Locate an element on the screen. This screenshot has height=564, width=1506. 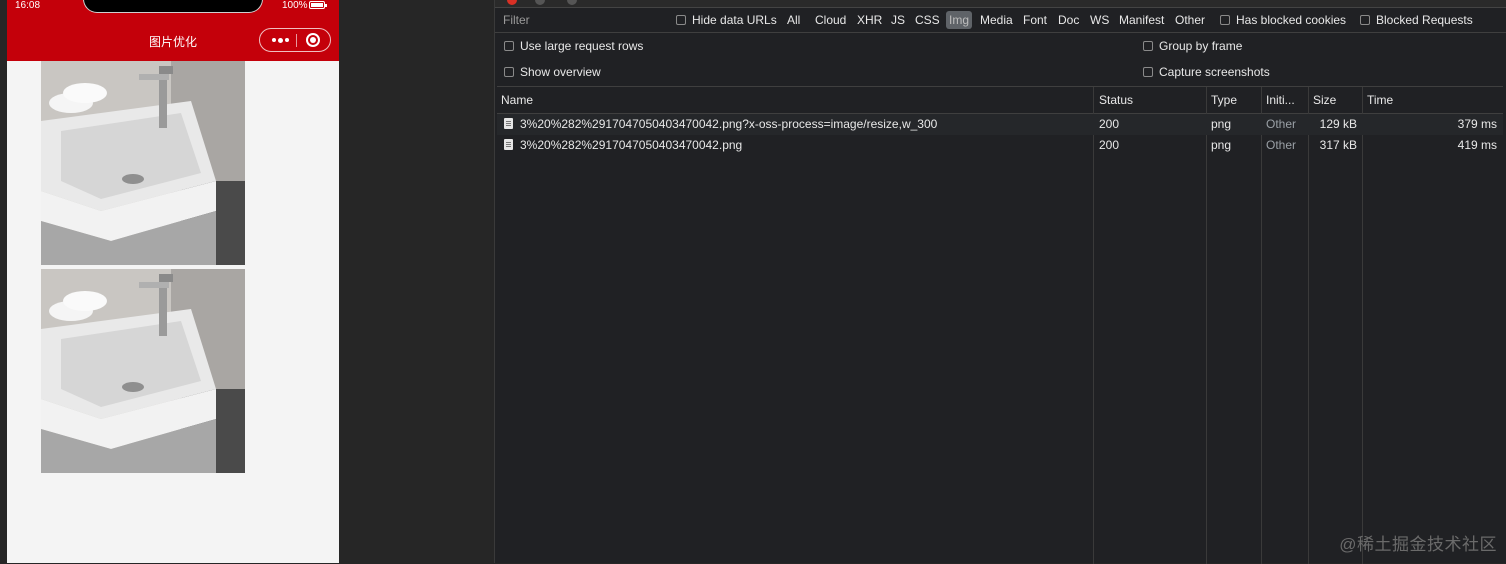
status-bar: 16:08 100% is located at coordinates (173, 11).